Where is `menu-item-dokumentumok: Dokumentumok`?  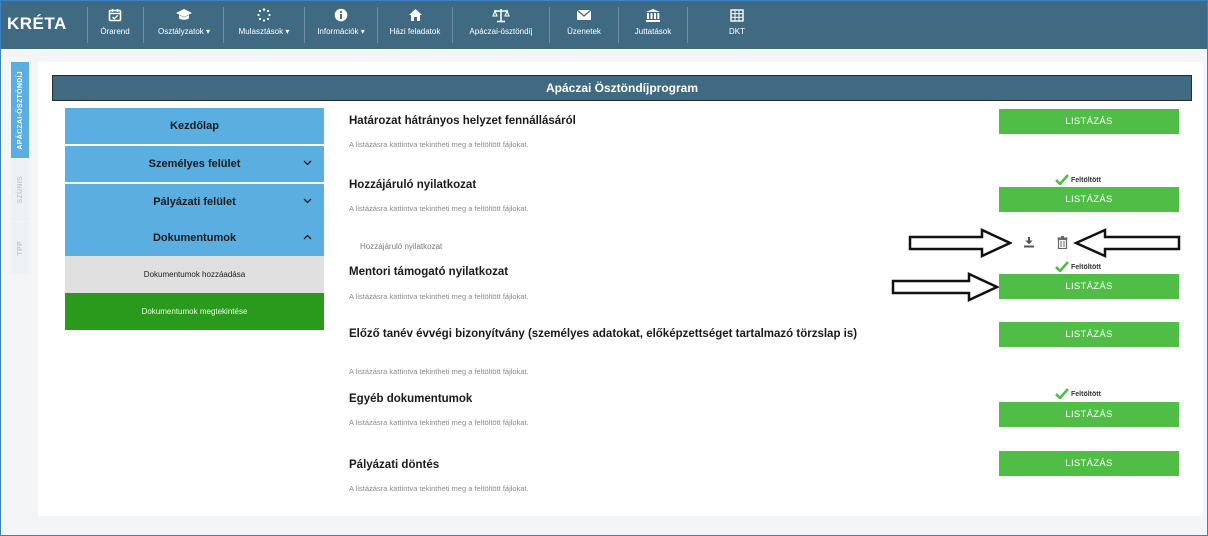 menu-item-dokumentumok: Dokumentumok is located at coordinates (194, 238).